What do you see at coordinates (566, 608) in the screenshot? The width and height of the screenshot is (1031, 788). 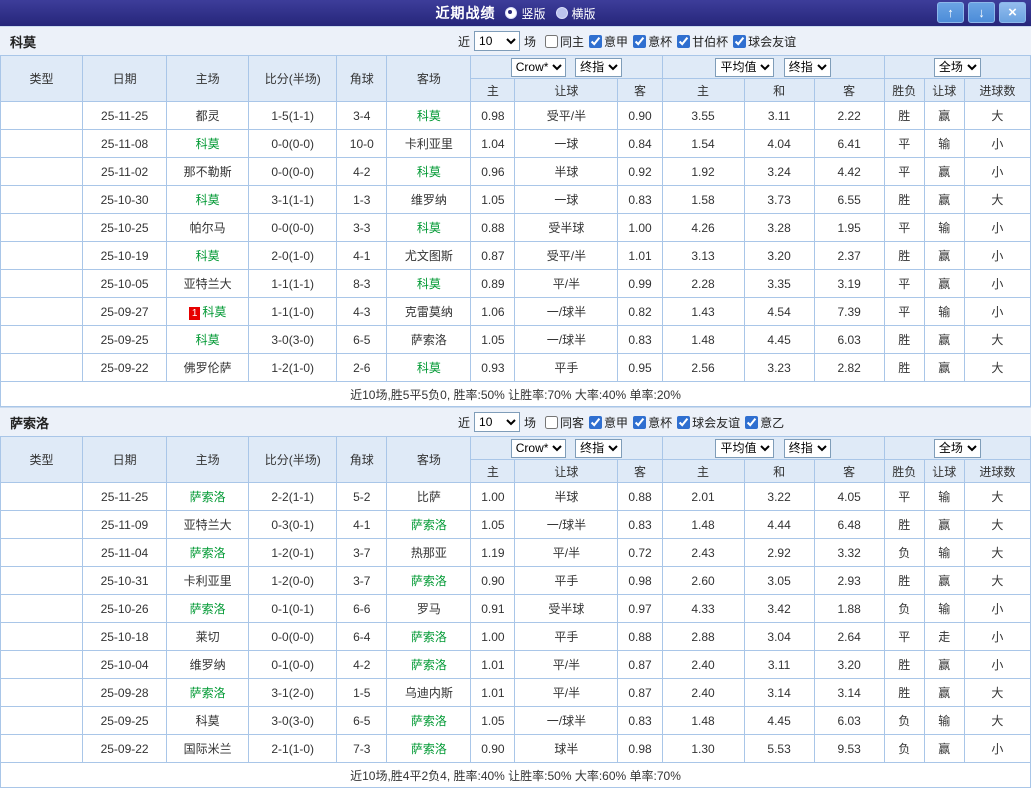 I see `handicap-line: 受半球` at bounding box center [566, 608].